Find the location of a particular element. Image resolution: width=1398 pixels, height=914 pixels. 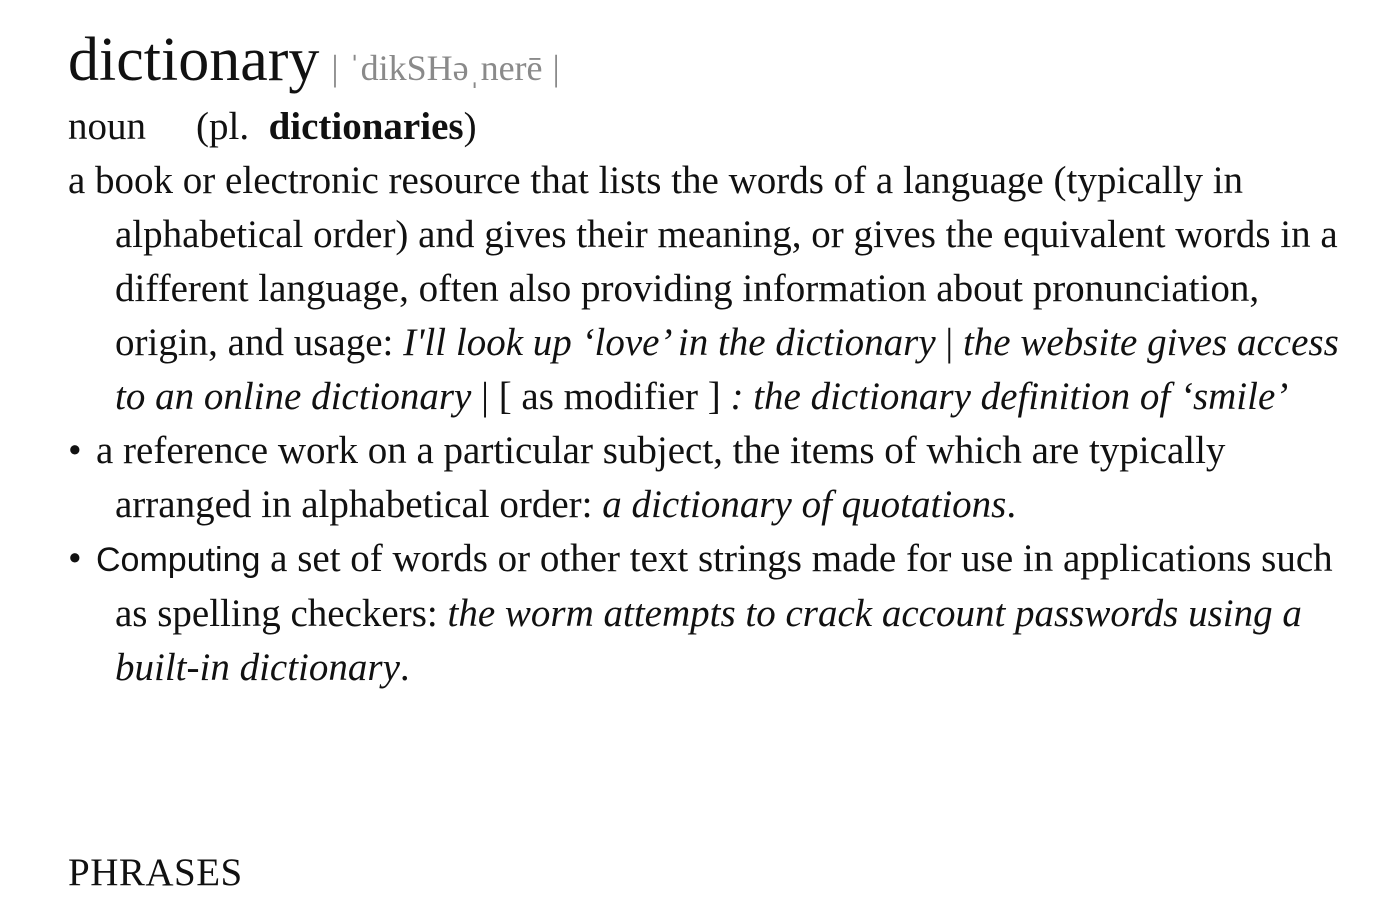

grammar-line: noun (pl. dictionaries) is located at coordinates (718, 127).